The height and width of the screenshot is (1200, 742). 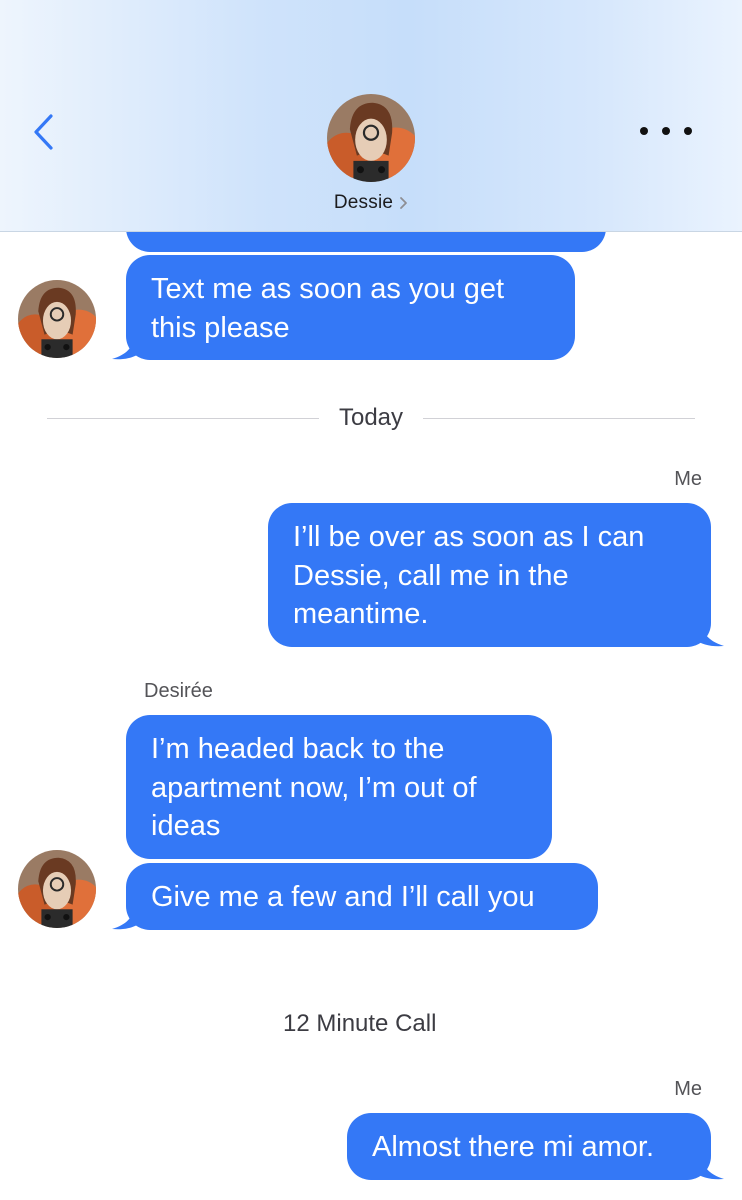 I want to click on message-text: Give me a few and I’ll call you, so click(x=343, y=897).